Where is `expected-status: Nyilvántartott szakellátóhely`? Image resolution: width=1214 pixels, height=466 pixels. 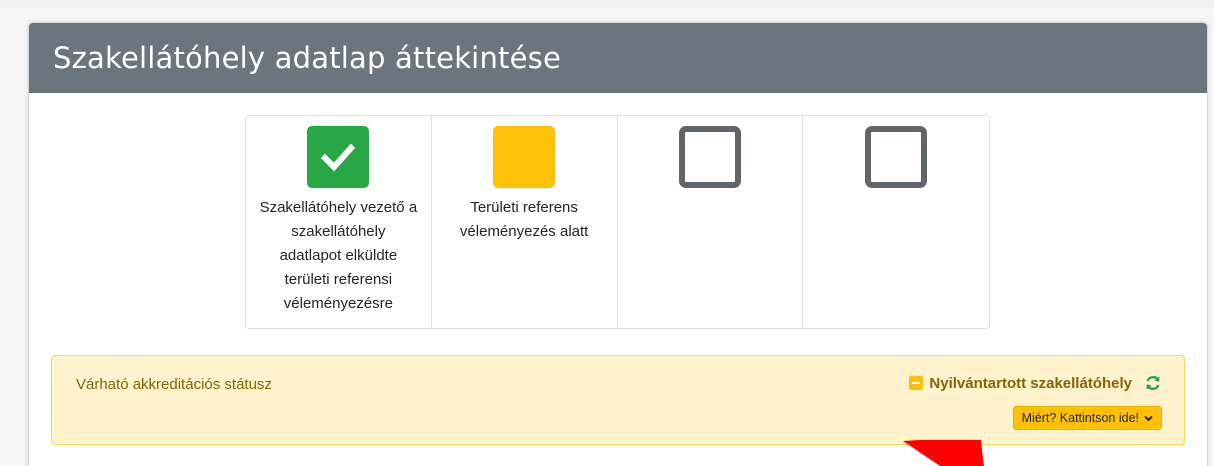 expected-status: Nyilvántartott szakellátóhely is located at coordinates (1035, 383).